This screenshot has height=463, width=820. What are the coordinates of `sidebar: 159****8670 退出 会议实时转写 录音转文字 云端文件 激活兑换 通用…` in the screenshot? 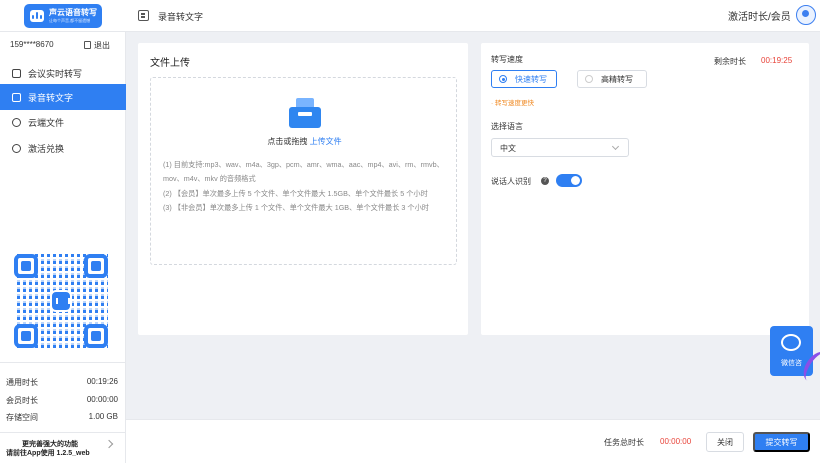 It's located at (63, 247).